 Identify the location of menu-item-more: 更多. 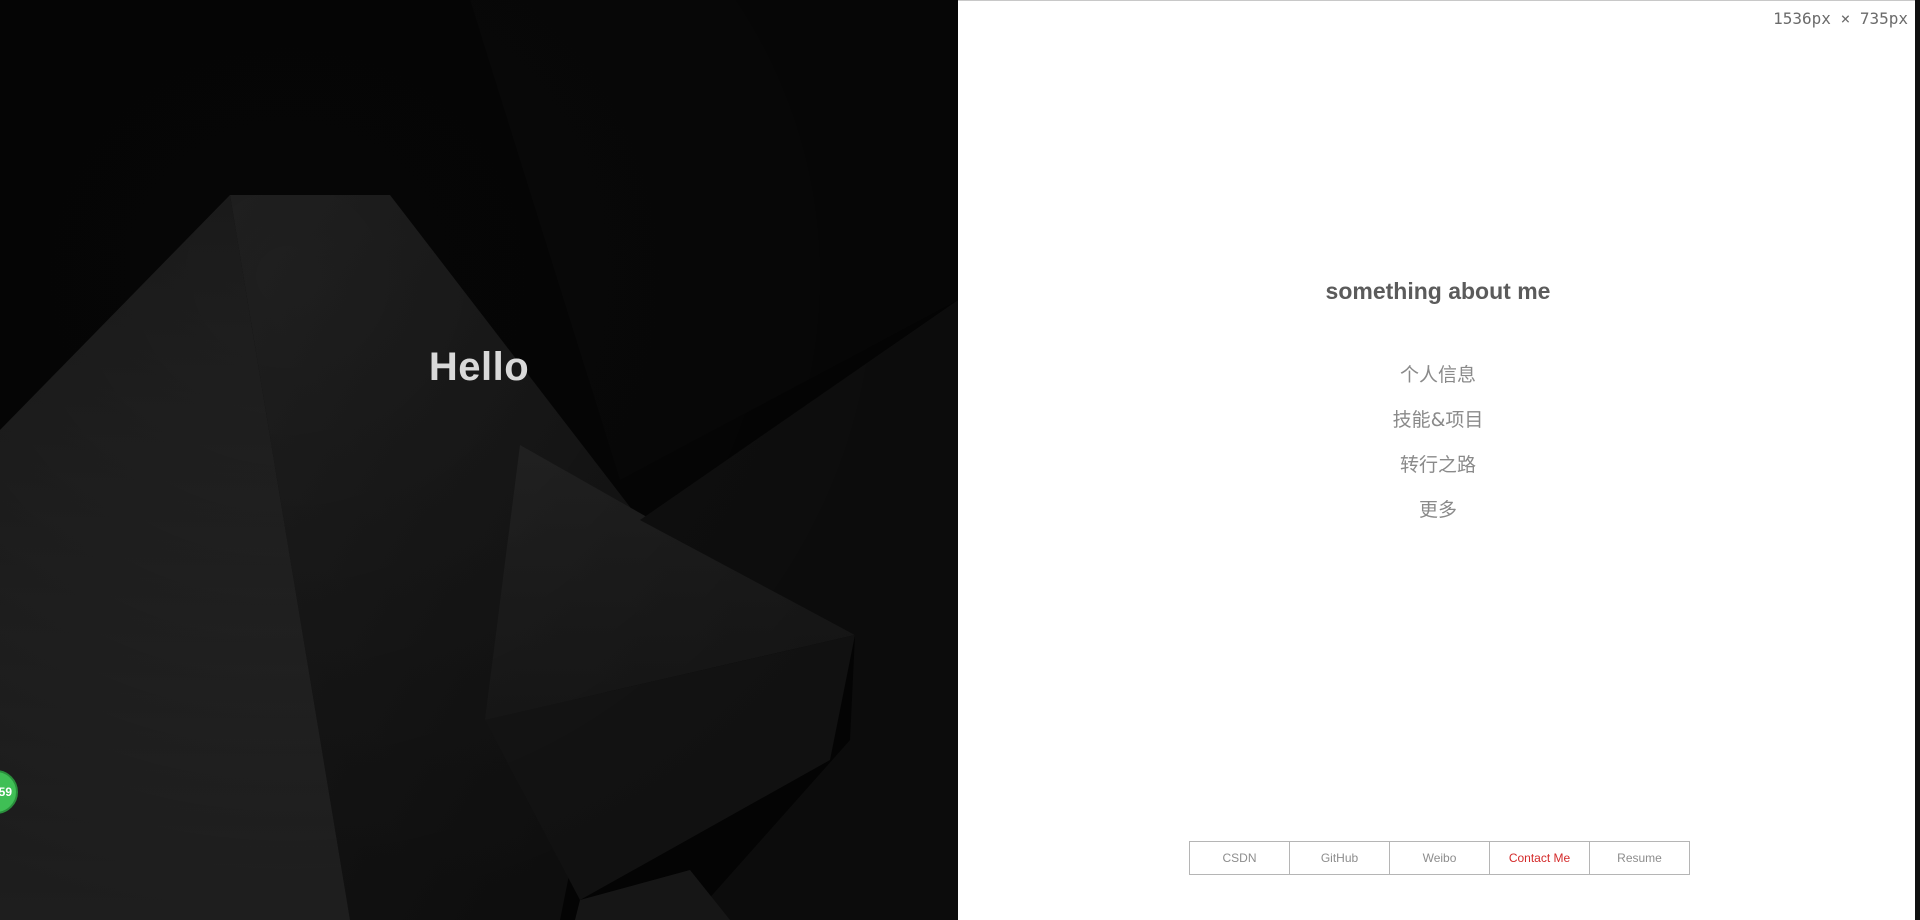
(1438, 514).